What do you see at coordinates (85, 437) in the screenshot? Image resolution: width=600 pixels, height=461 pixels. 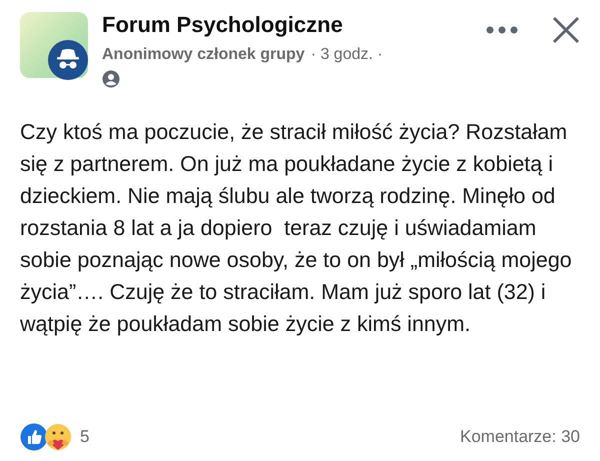 I see `reaction-count: 5` at bounding box center [85, 437].